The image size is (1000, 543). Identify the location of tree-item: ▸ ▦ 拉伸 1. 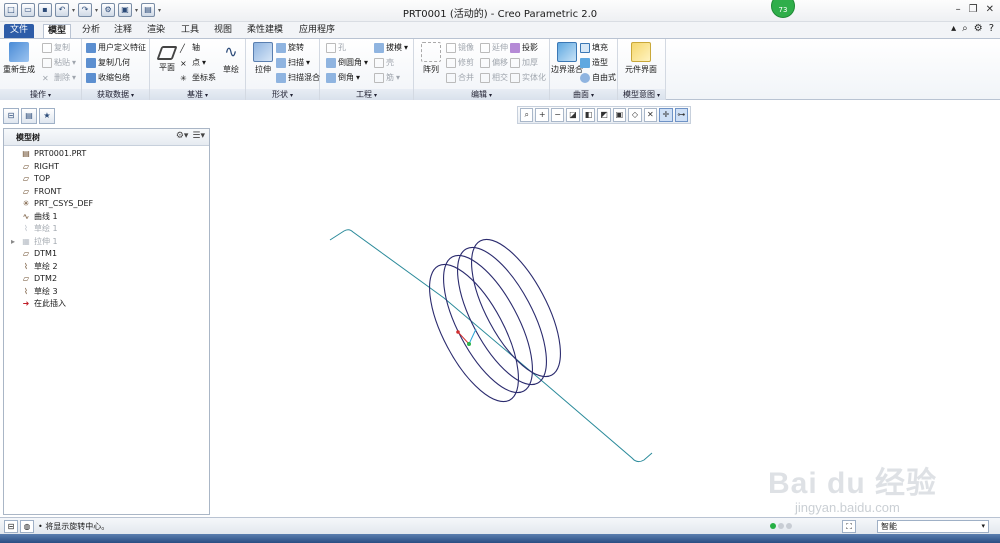
(103, 242).